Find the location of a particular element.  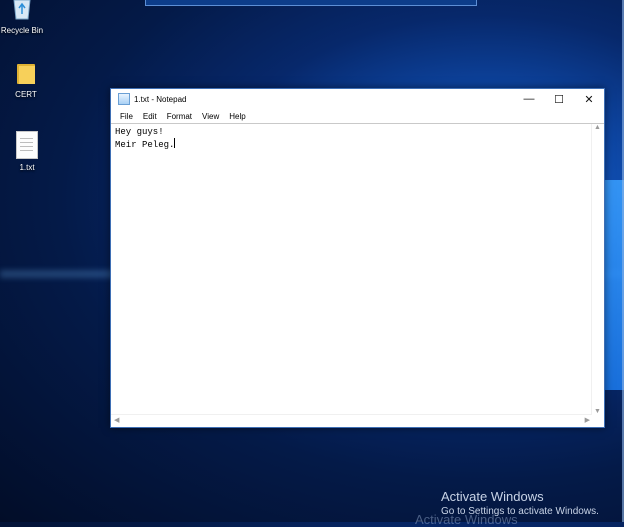

menu-edit: Edit is located at coordinates (150, 116).